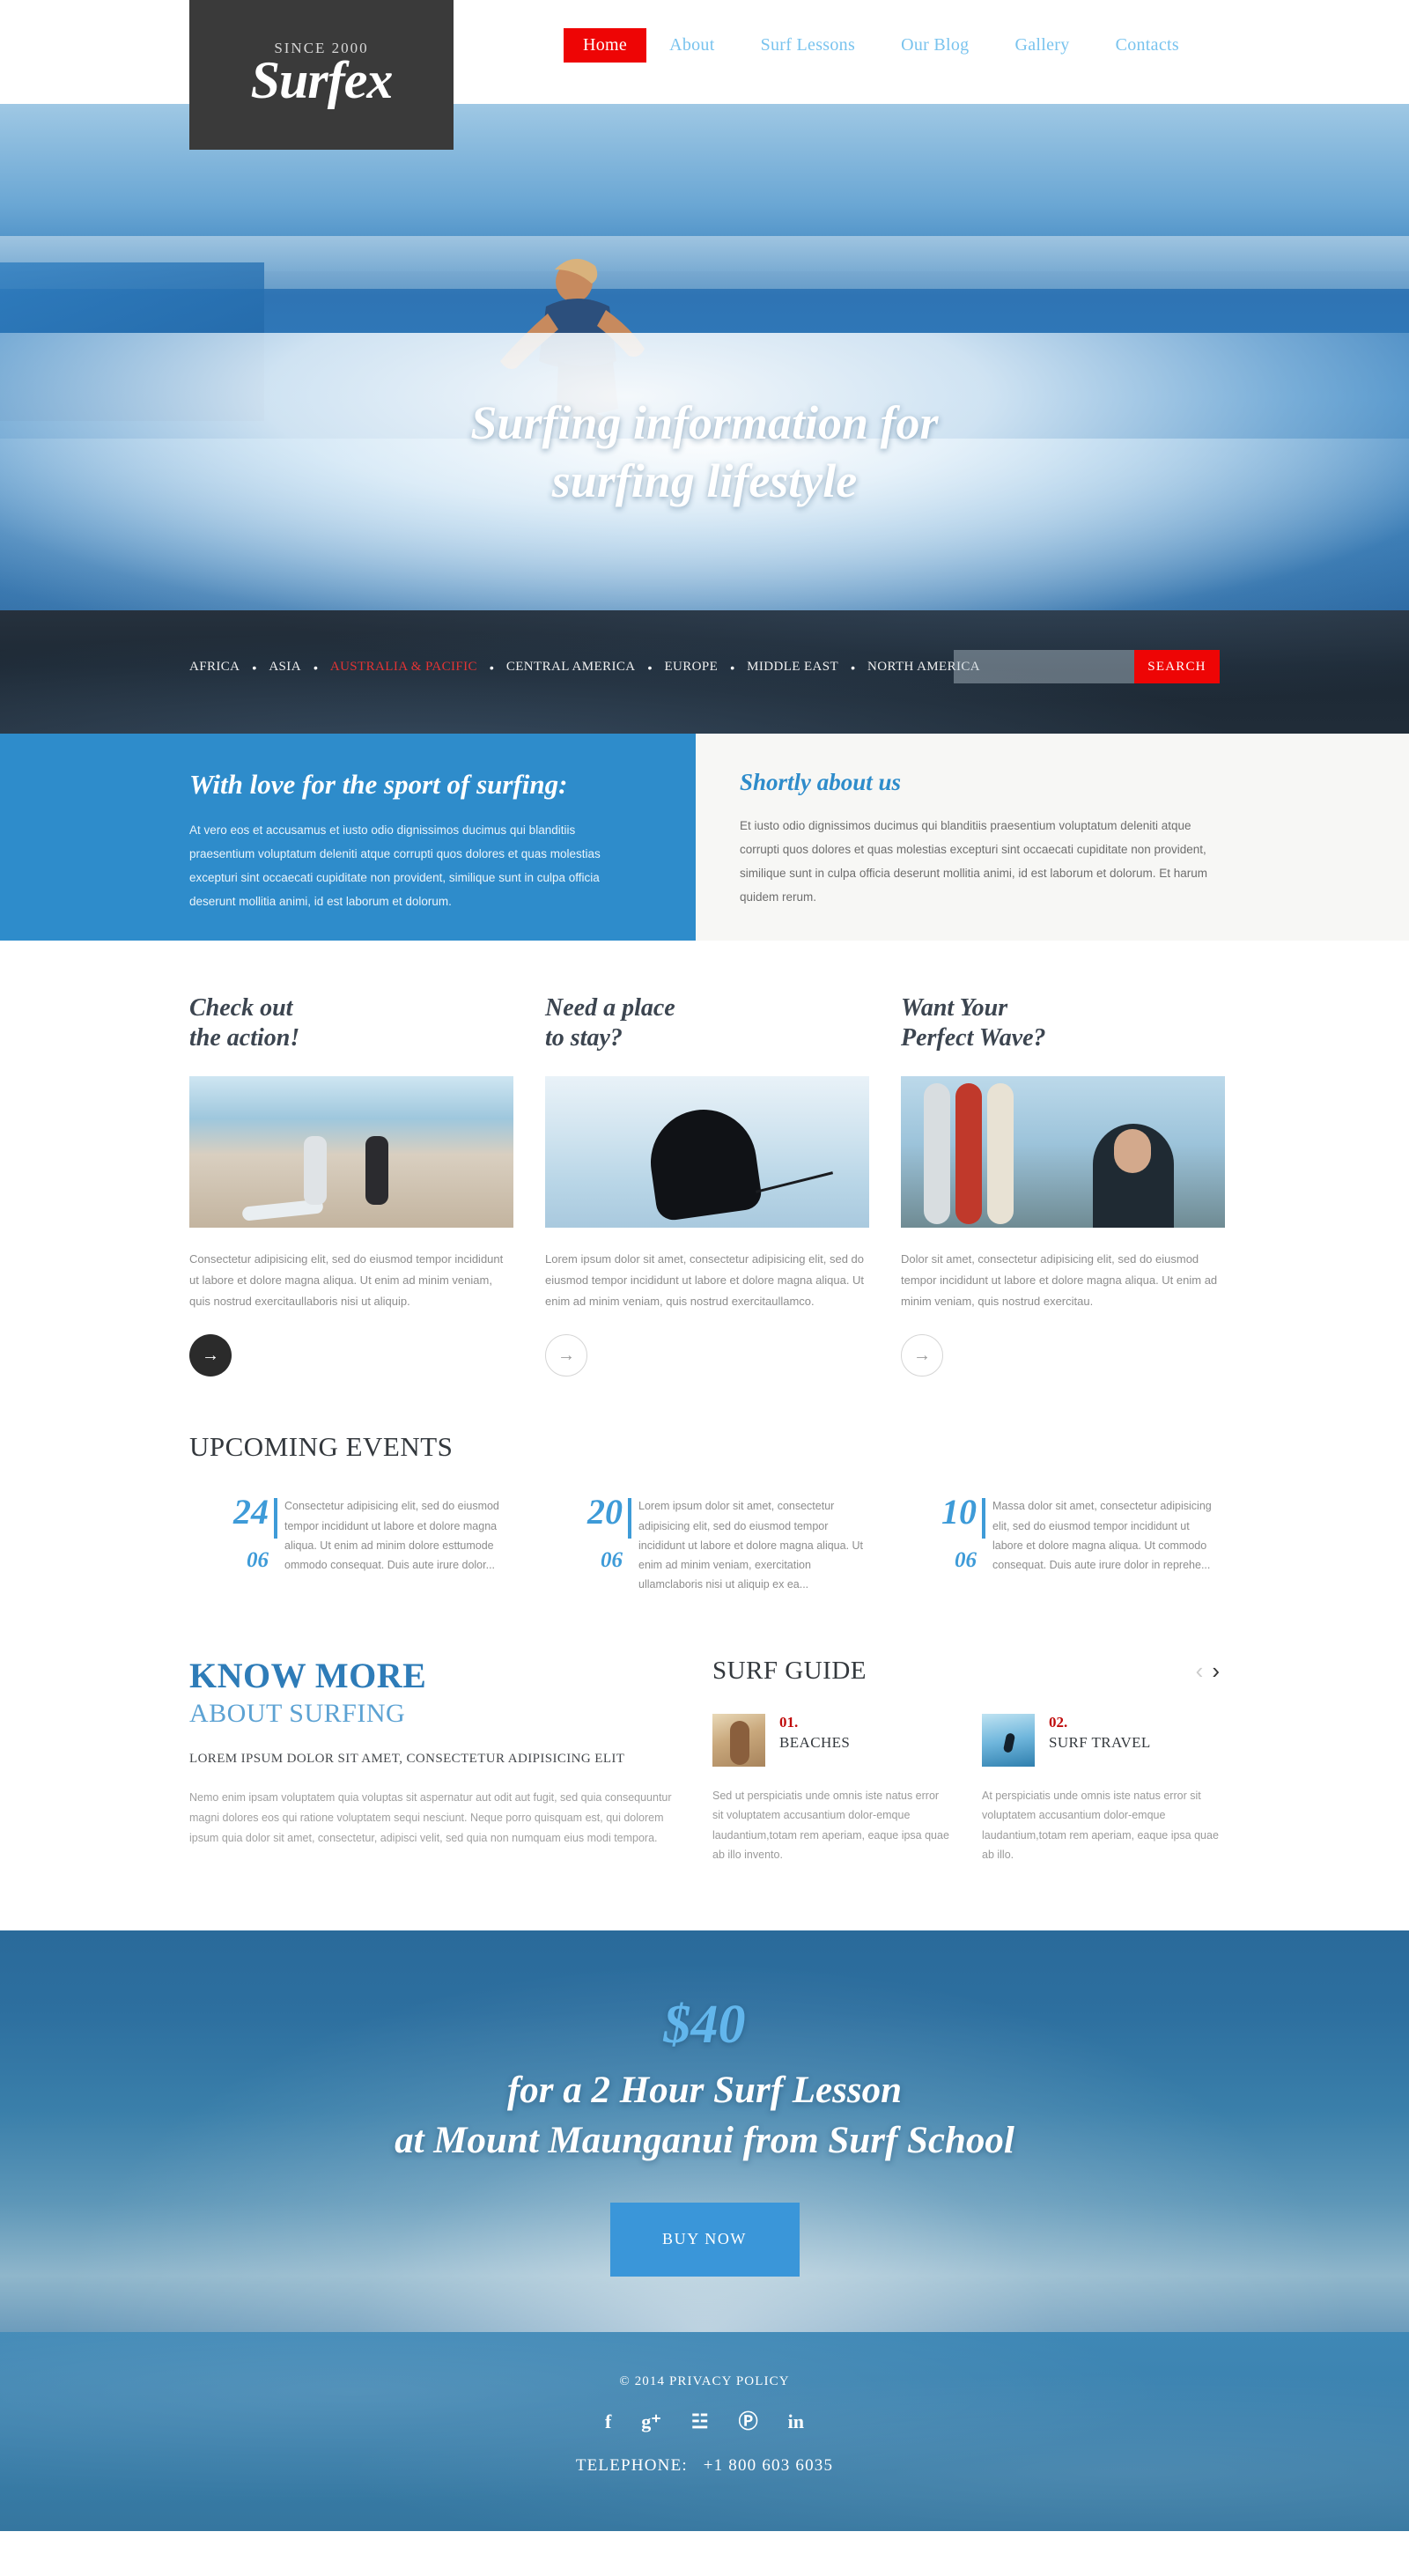  I want to click on region-link-europe: EUROPE, so click(691, 667).